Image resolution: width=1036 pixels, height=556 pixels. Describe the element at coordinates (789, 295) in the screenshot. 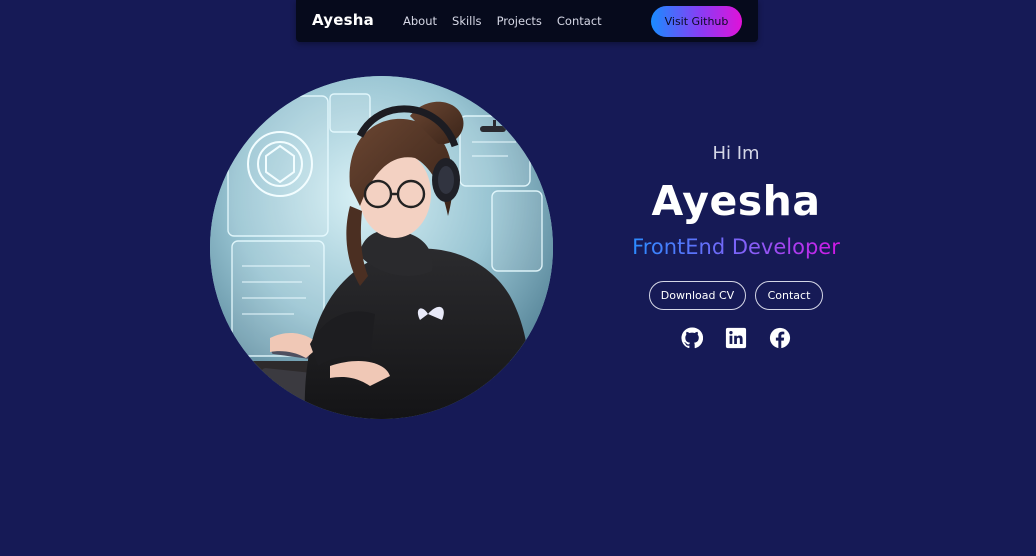

I see `contact-button: Contact` at that location.